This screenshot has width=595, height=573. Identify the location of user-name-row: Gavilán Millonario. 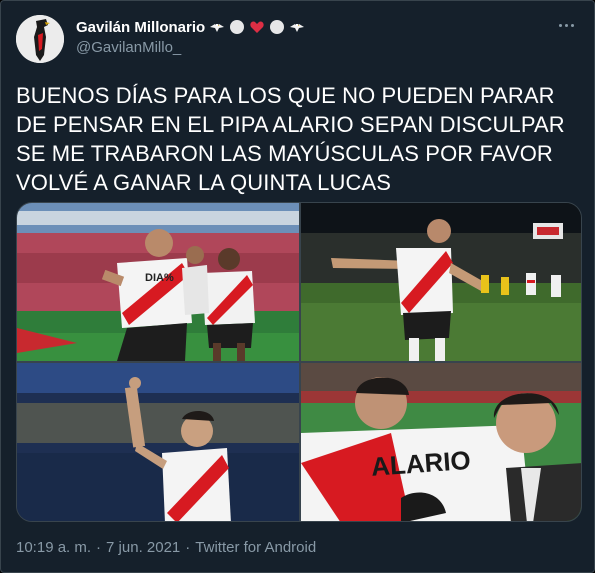
(190, 27).